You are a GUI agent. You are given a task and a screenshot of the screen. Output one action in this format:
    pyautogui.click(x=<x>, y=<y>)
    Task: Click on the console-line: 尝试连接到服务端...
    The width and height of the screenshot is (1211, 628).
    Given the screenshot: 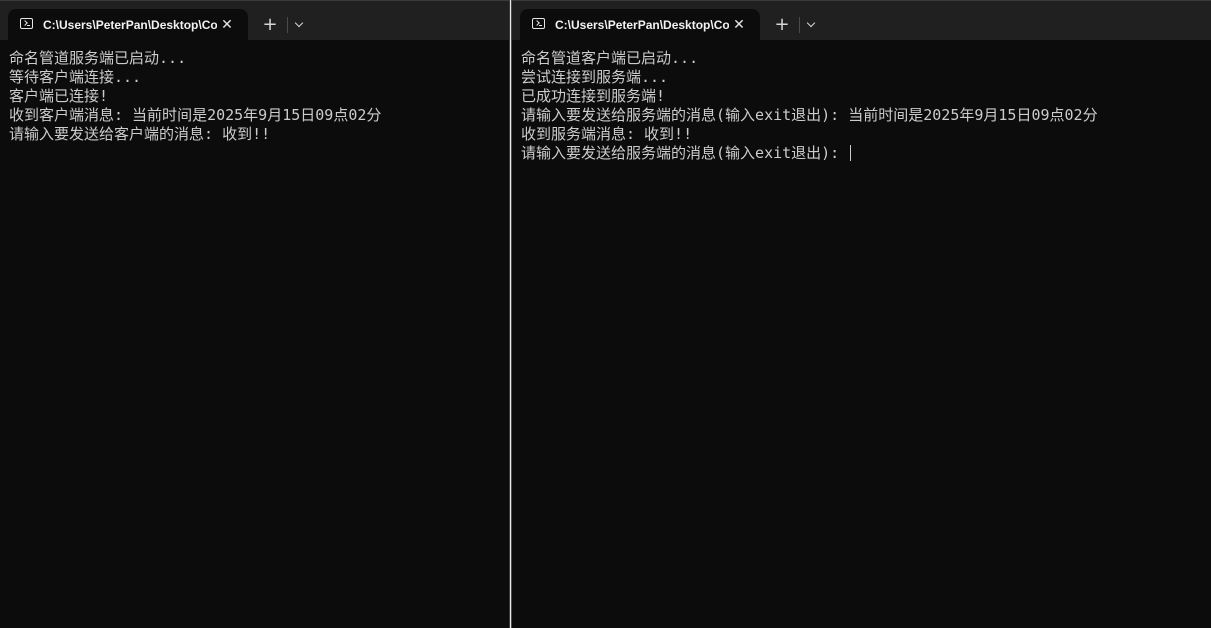 What is the action you would take?
    pyautogui.click(x=595, y=77)
    